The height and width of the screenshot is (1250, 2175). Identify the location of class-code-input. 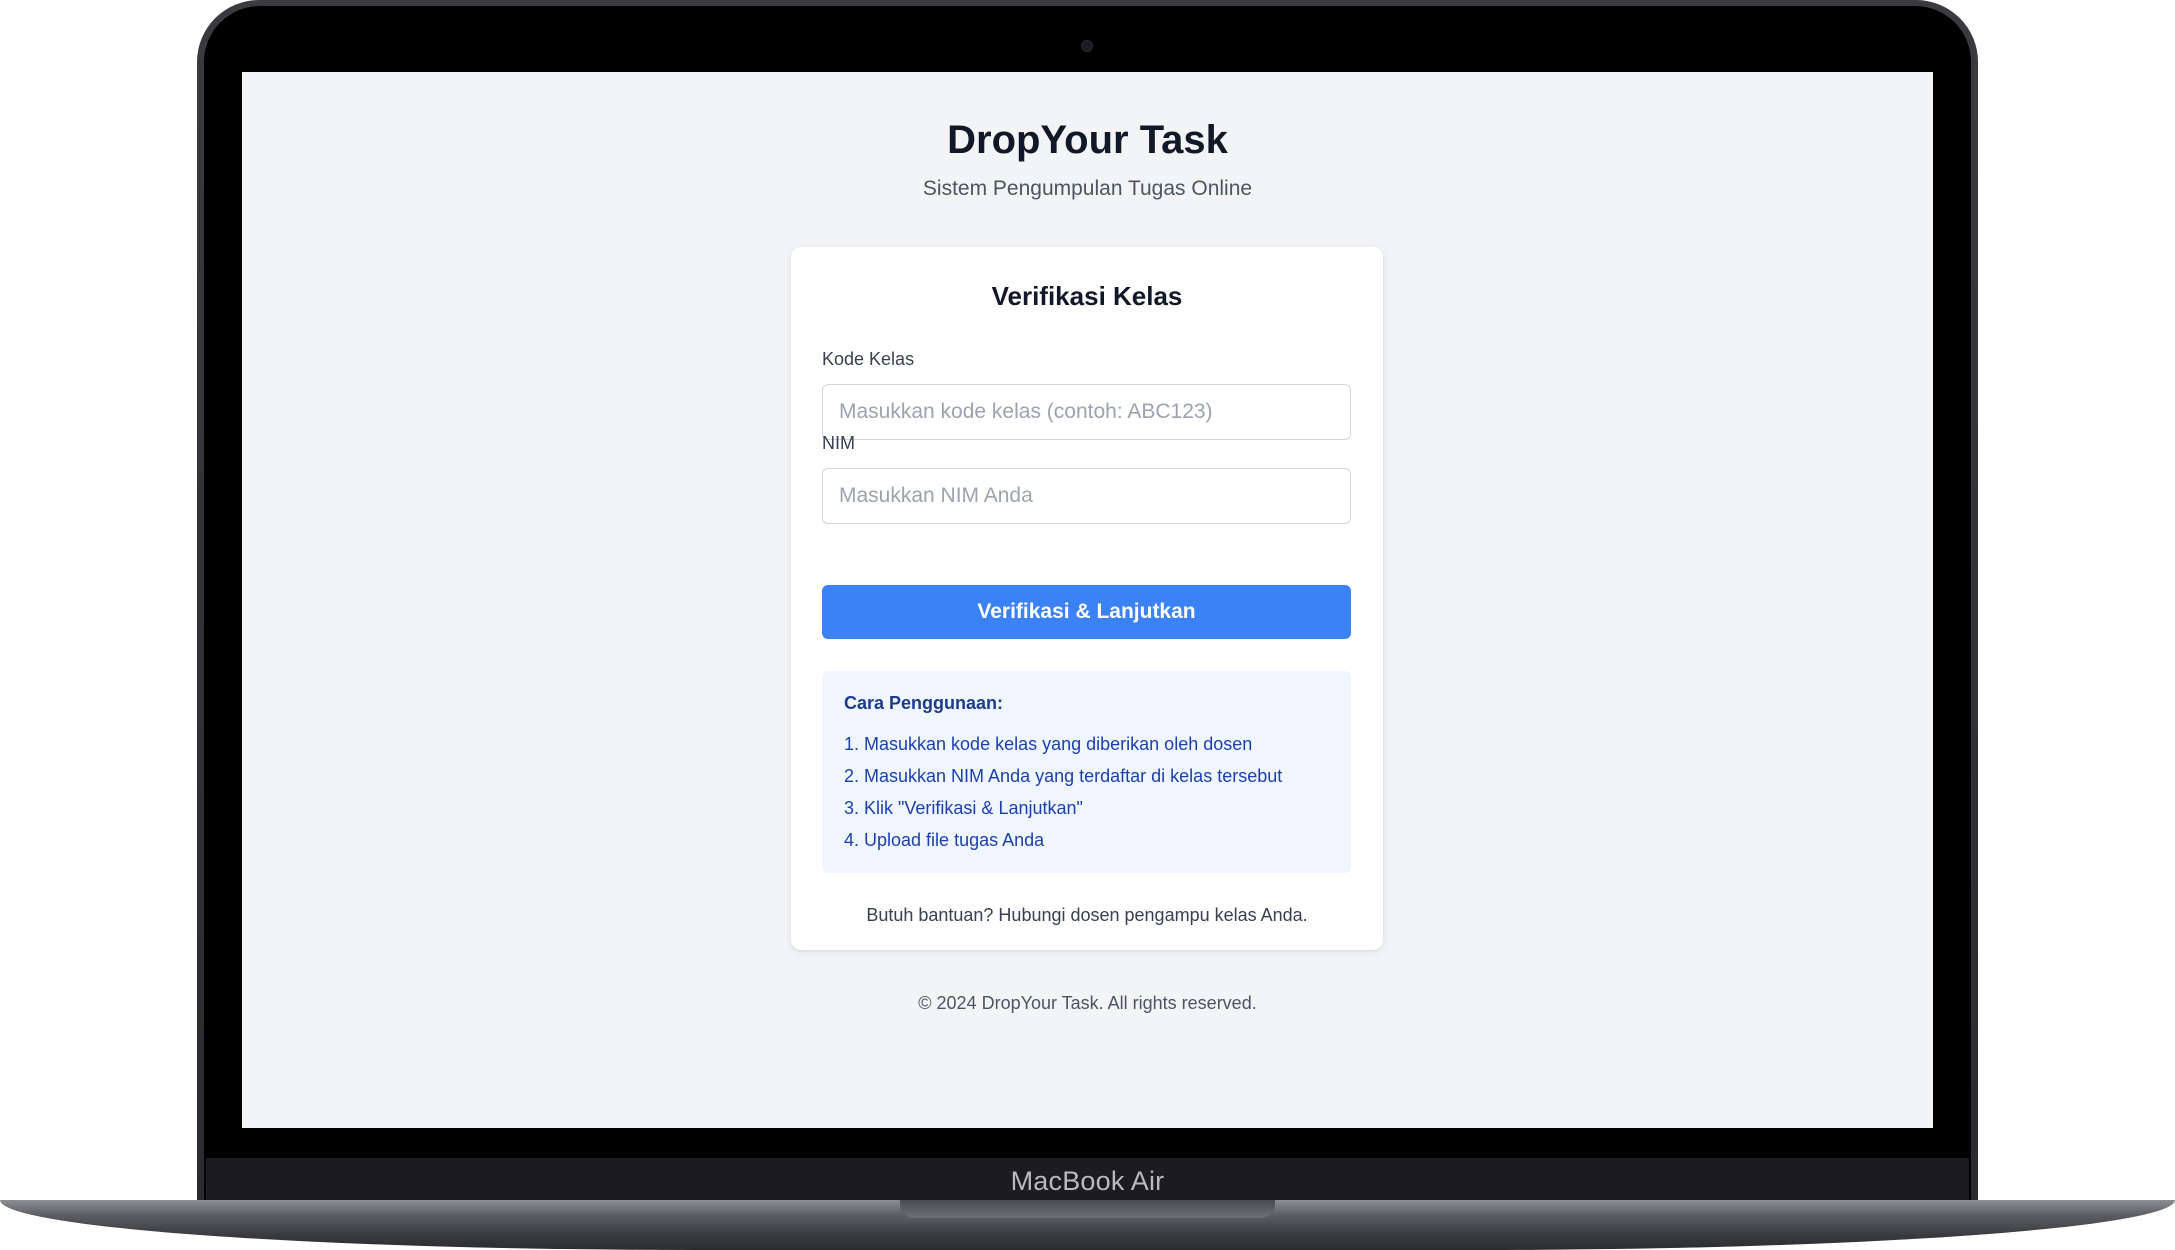
(1086, 412).